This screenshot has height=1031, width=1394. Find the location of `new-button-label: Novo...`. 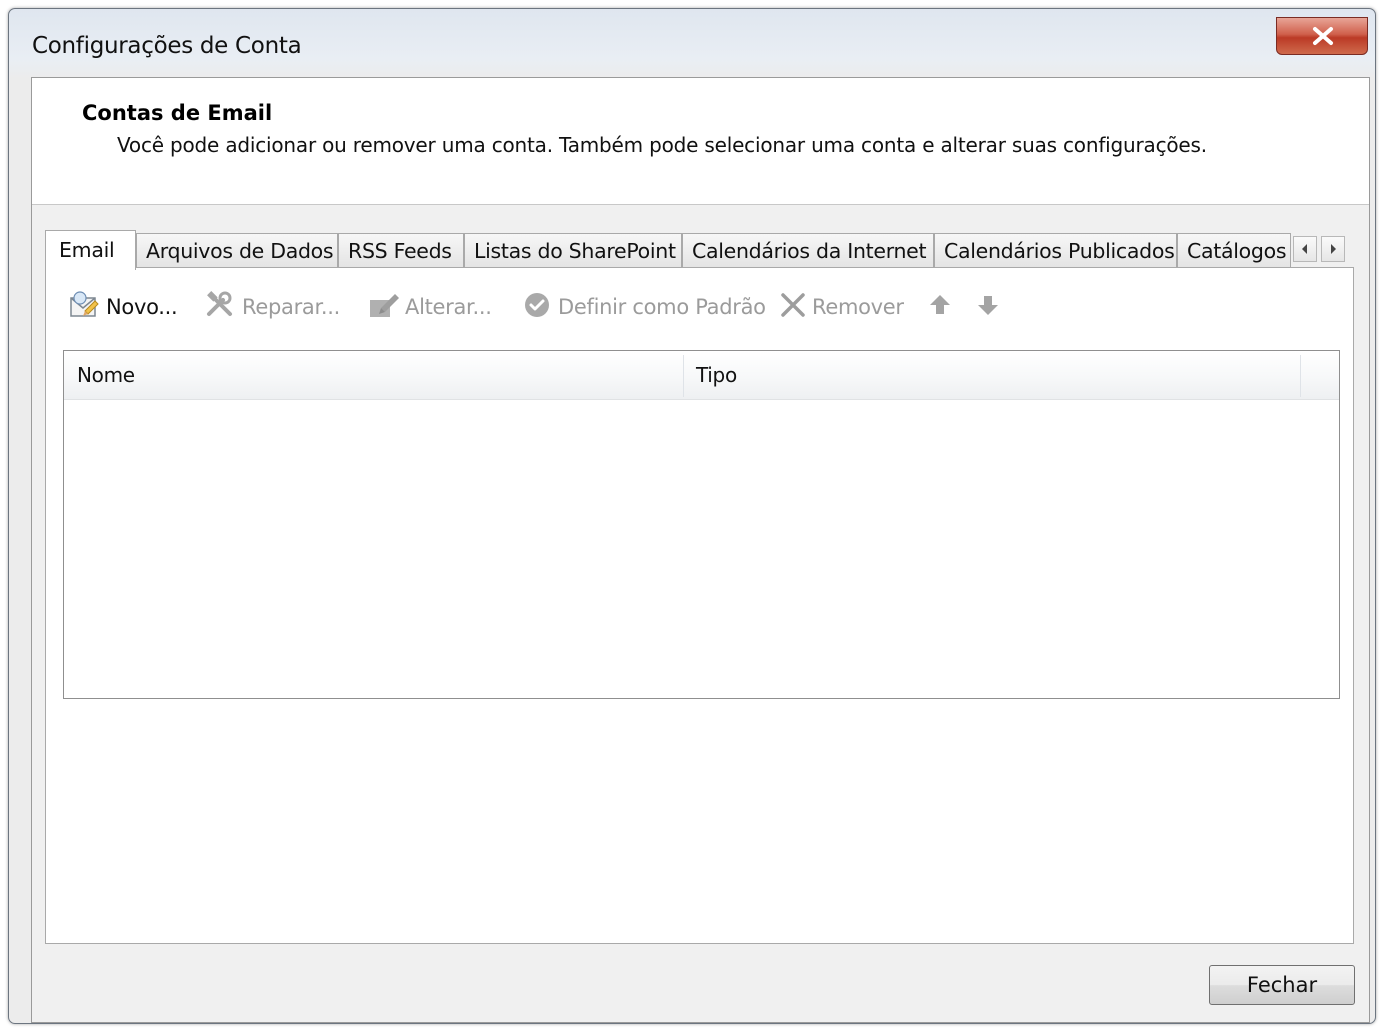

new-button-label: Novo... is located at coordinates (142, 307).